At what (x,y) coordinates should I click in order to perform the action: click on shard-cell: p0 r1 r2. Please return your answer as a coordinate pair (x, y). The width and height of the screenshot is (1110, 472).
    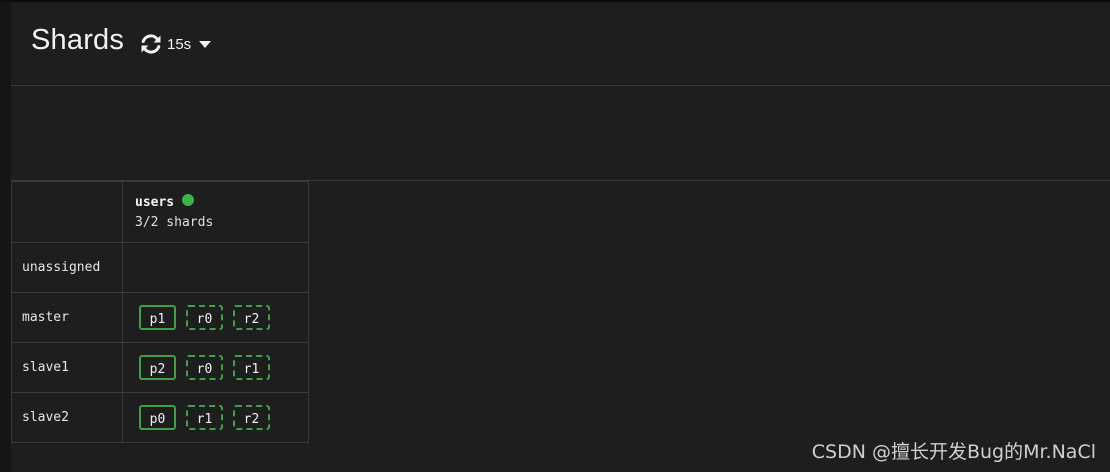
    Looking at the image, I should click on (215, 417).